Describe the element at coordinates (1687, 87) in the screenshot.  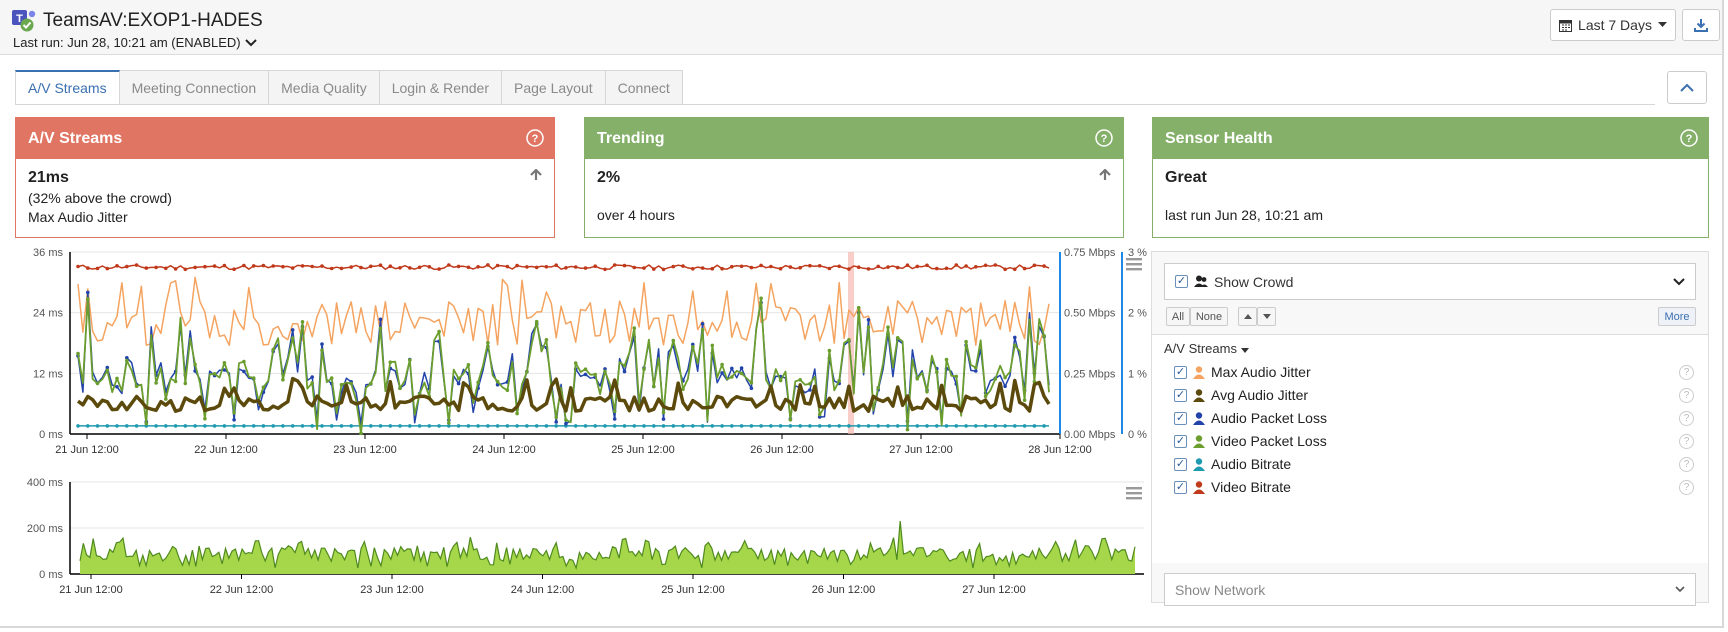
I see `collapse-button` at that location.